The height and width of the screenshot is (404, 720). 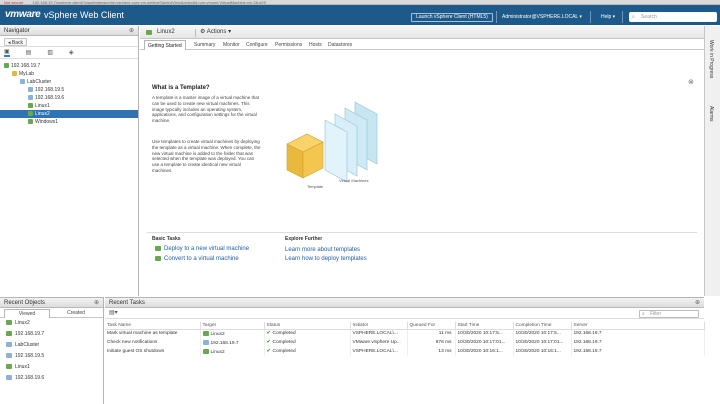 What do you see at coordinates (69, 74) in the screenshot?
I see `tree-item: MyLab` at bounding box center [69, 74].